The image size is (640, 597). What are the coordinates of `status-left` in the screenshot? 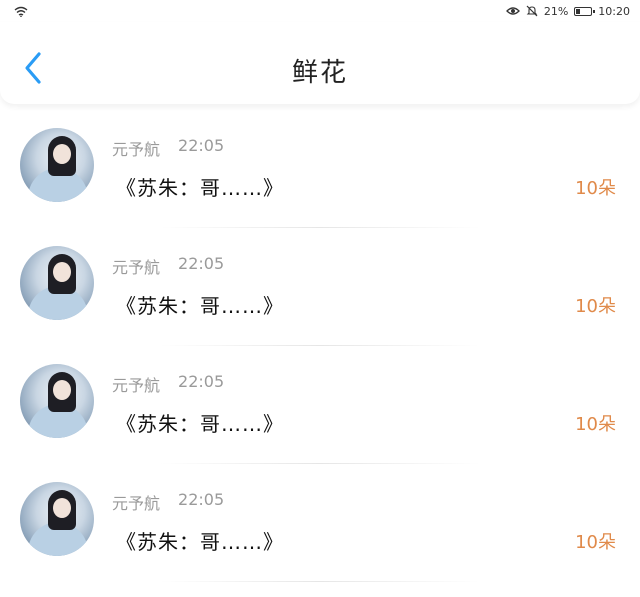 It's located at (21, 11).